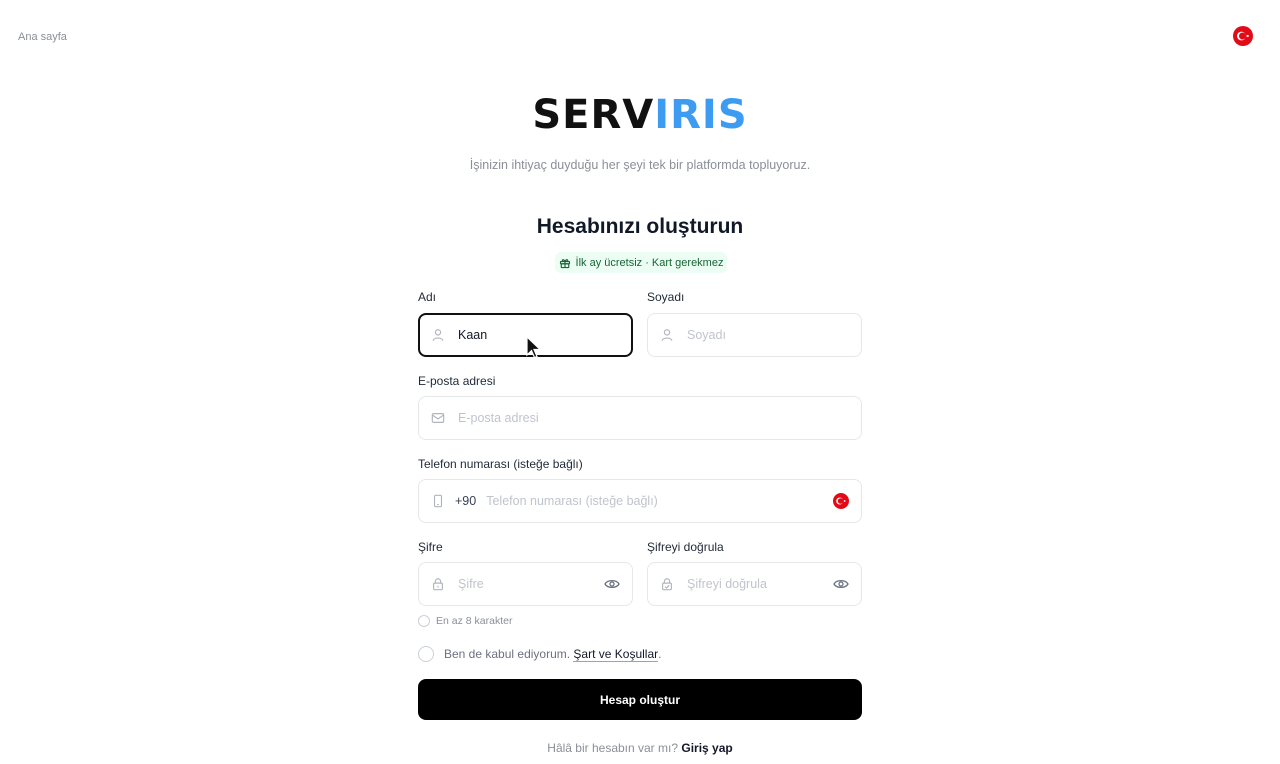  I want to click on terms-text: Ben de kabul ediyorum. Şart ve Koşullar., so click(553, 654).